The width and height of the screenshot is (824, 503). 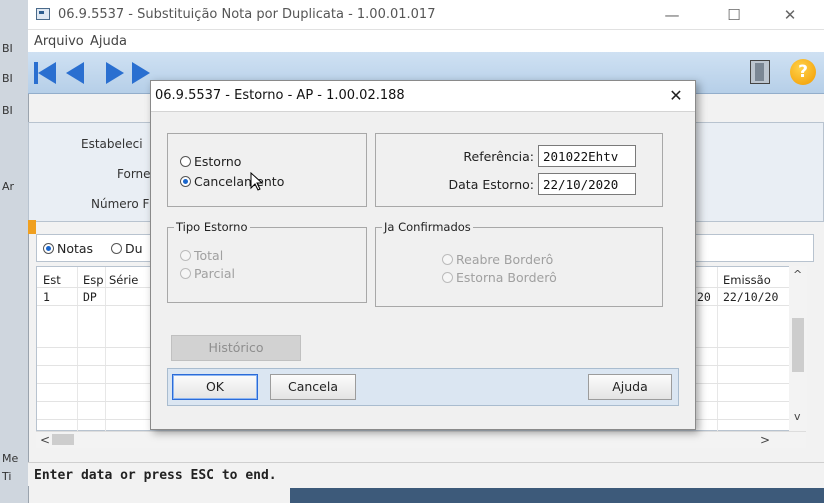 What do you see at coordinates (676, 96) in the screenshot?
I see `dialog-close-button: ✕` at bounding box center [676, 96].